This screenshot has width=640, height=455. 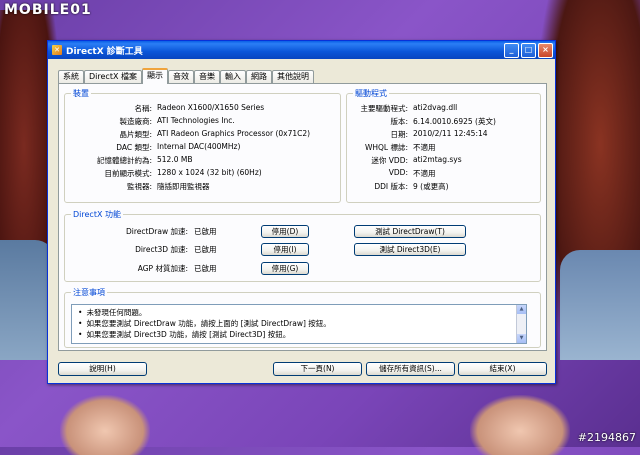 I want to click on monitor-value: 隨插即用監視器, so click(x=183, y=186).